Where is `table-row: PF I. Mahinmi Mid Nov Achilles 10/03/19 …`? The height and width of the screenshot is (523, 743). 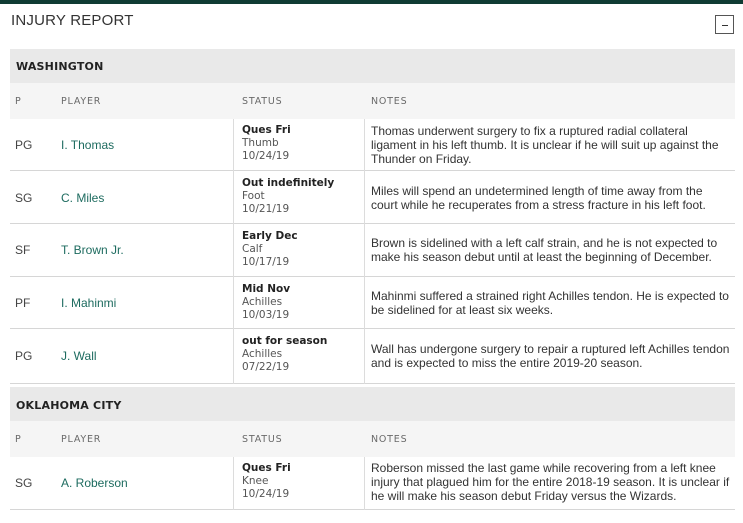
table-row: PF I. Mahinmi Mid Nov Achilles 10/03/19 … is located at coordinates (372, 303).